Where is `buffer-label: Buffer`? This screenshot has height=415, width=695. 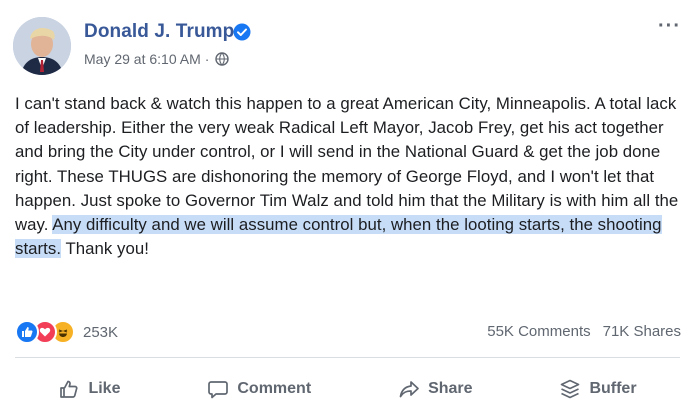 buffer-label: Buffer is located at coordinates (613, 388).